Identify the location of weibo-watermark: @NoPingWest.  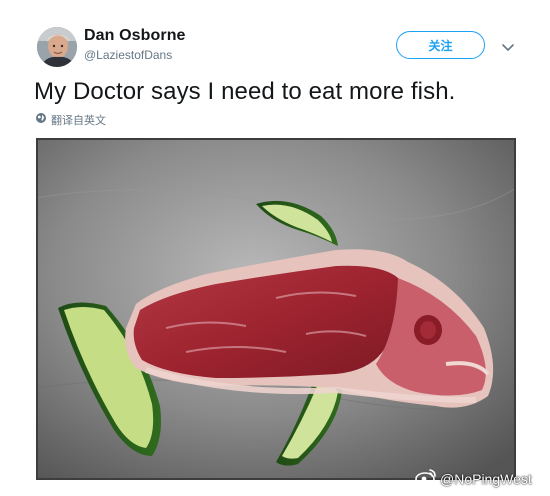
(473, 478).